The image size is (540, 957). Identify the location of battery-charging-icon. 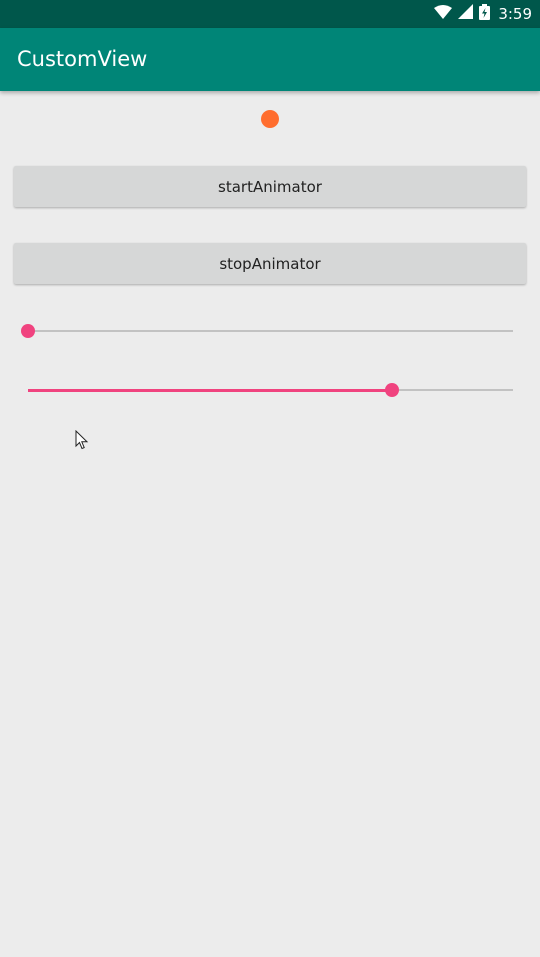
(485, 14).